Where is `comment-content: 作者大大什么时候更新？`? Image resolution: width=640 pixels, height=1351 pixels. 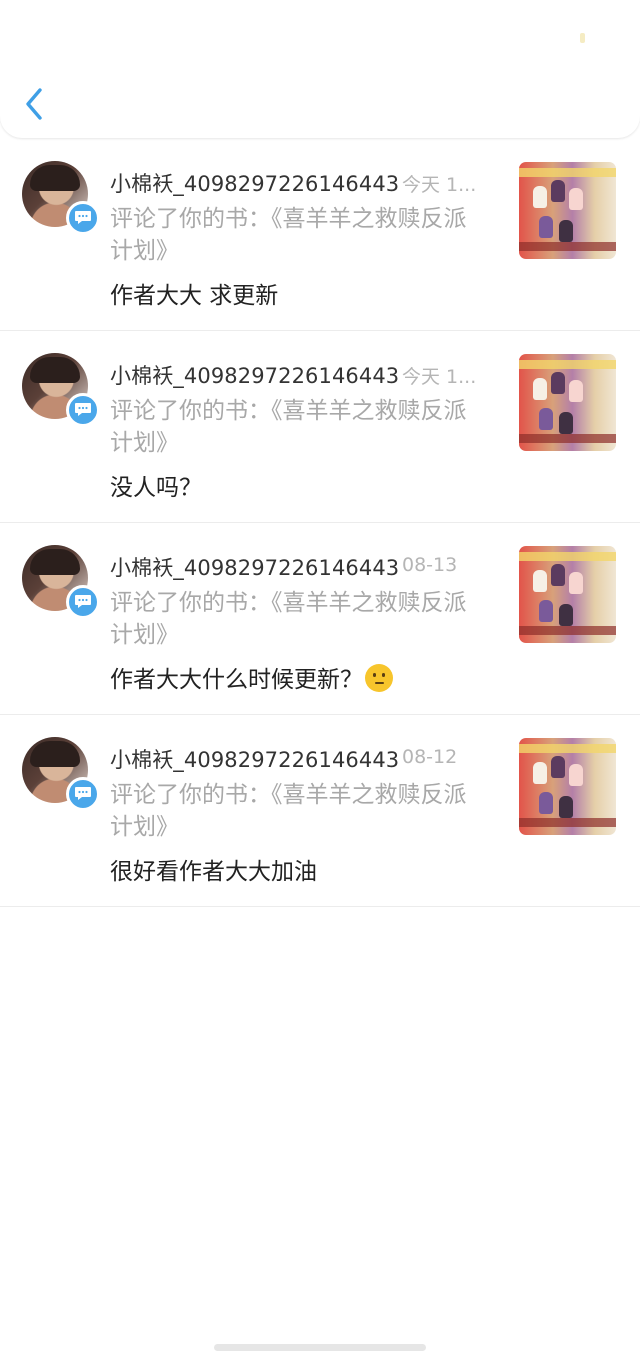 comment-content: 作者大大什么时候更新？ is located at coordinates (251, 677).